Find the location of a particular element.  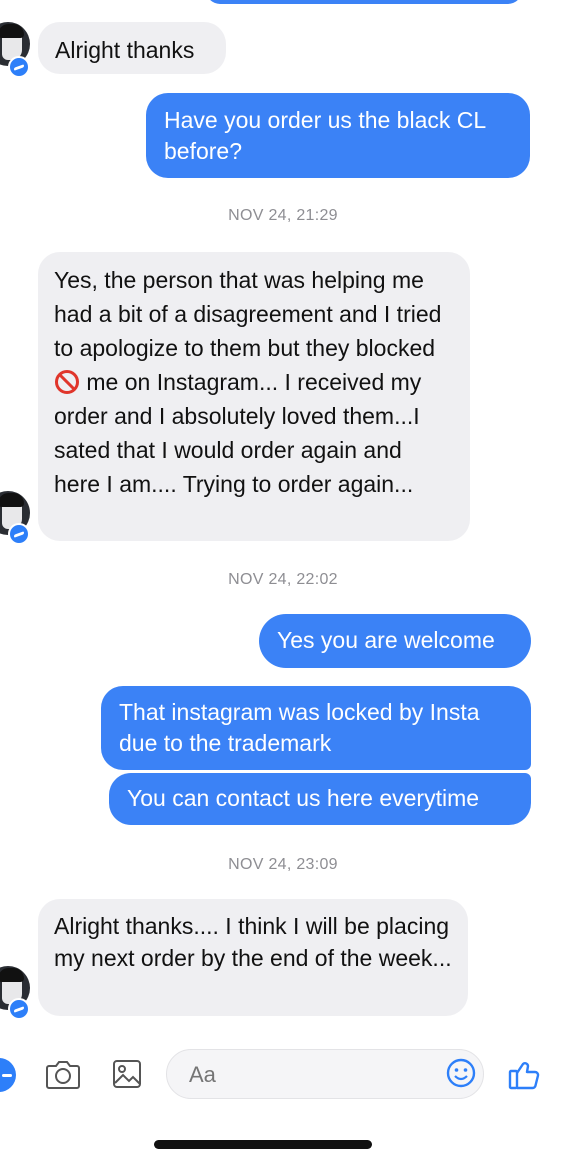

timestamp: NOV 24, 23:09 is located at coordinates (283, 864).